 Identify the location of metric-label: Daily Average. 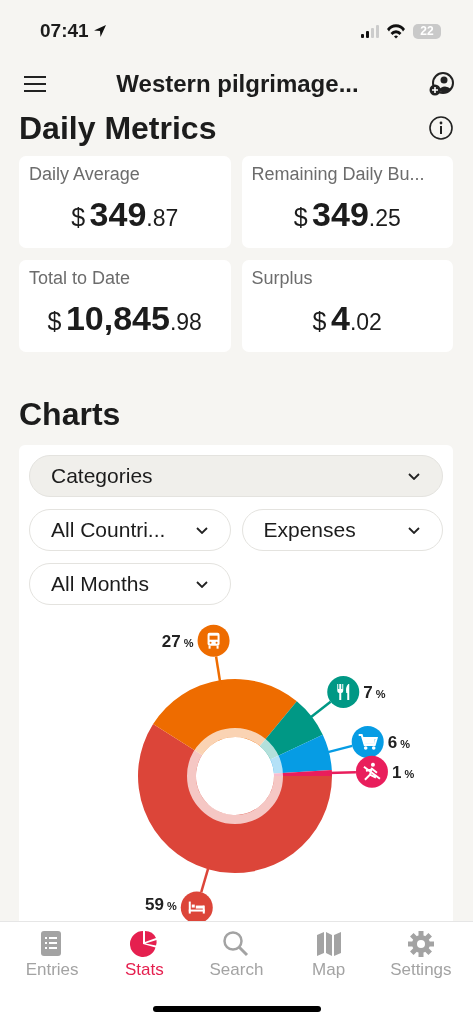
(85, 174).